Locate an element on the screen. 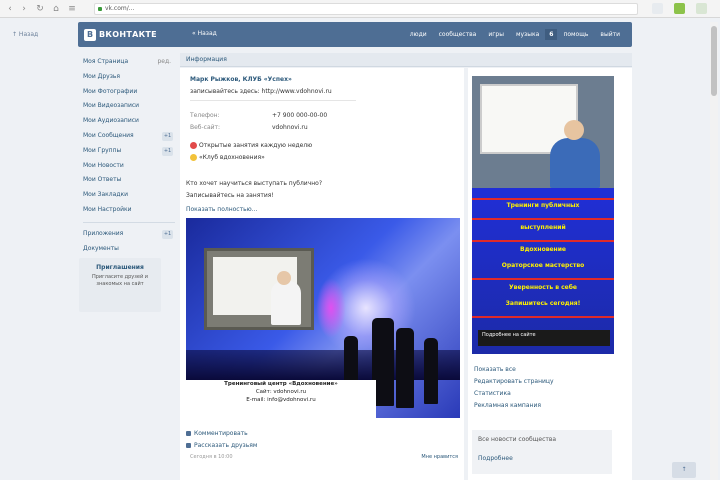 This screenshot has height=480, width=720. sidebar-item-label: Мои Новости is located at coordinates (103, 165).